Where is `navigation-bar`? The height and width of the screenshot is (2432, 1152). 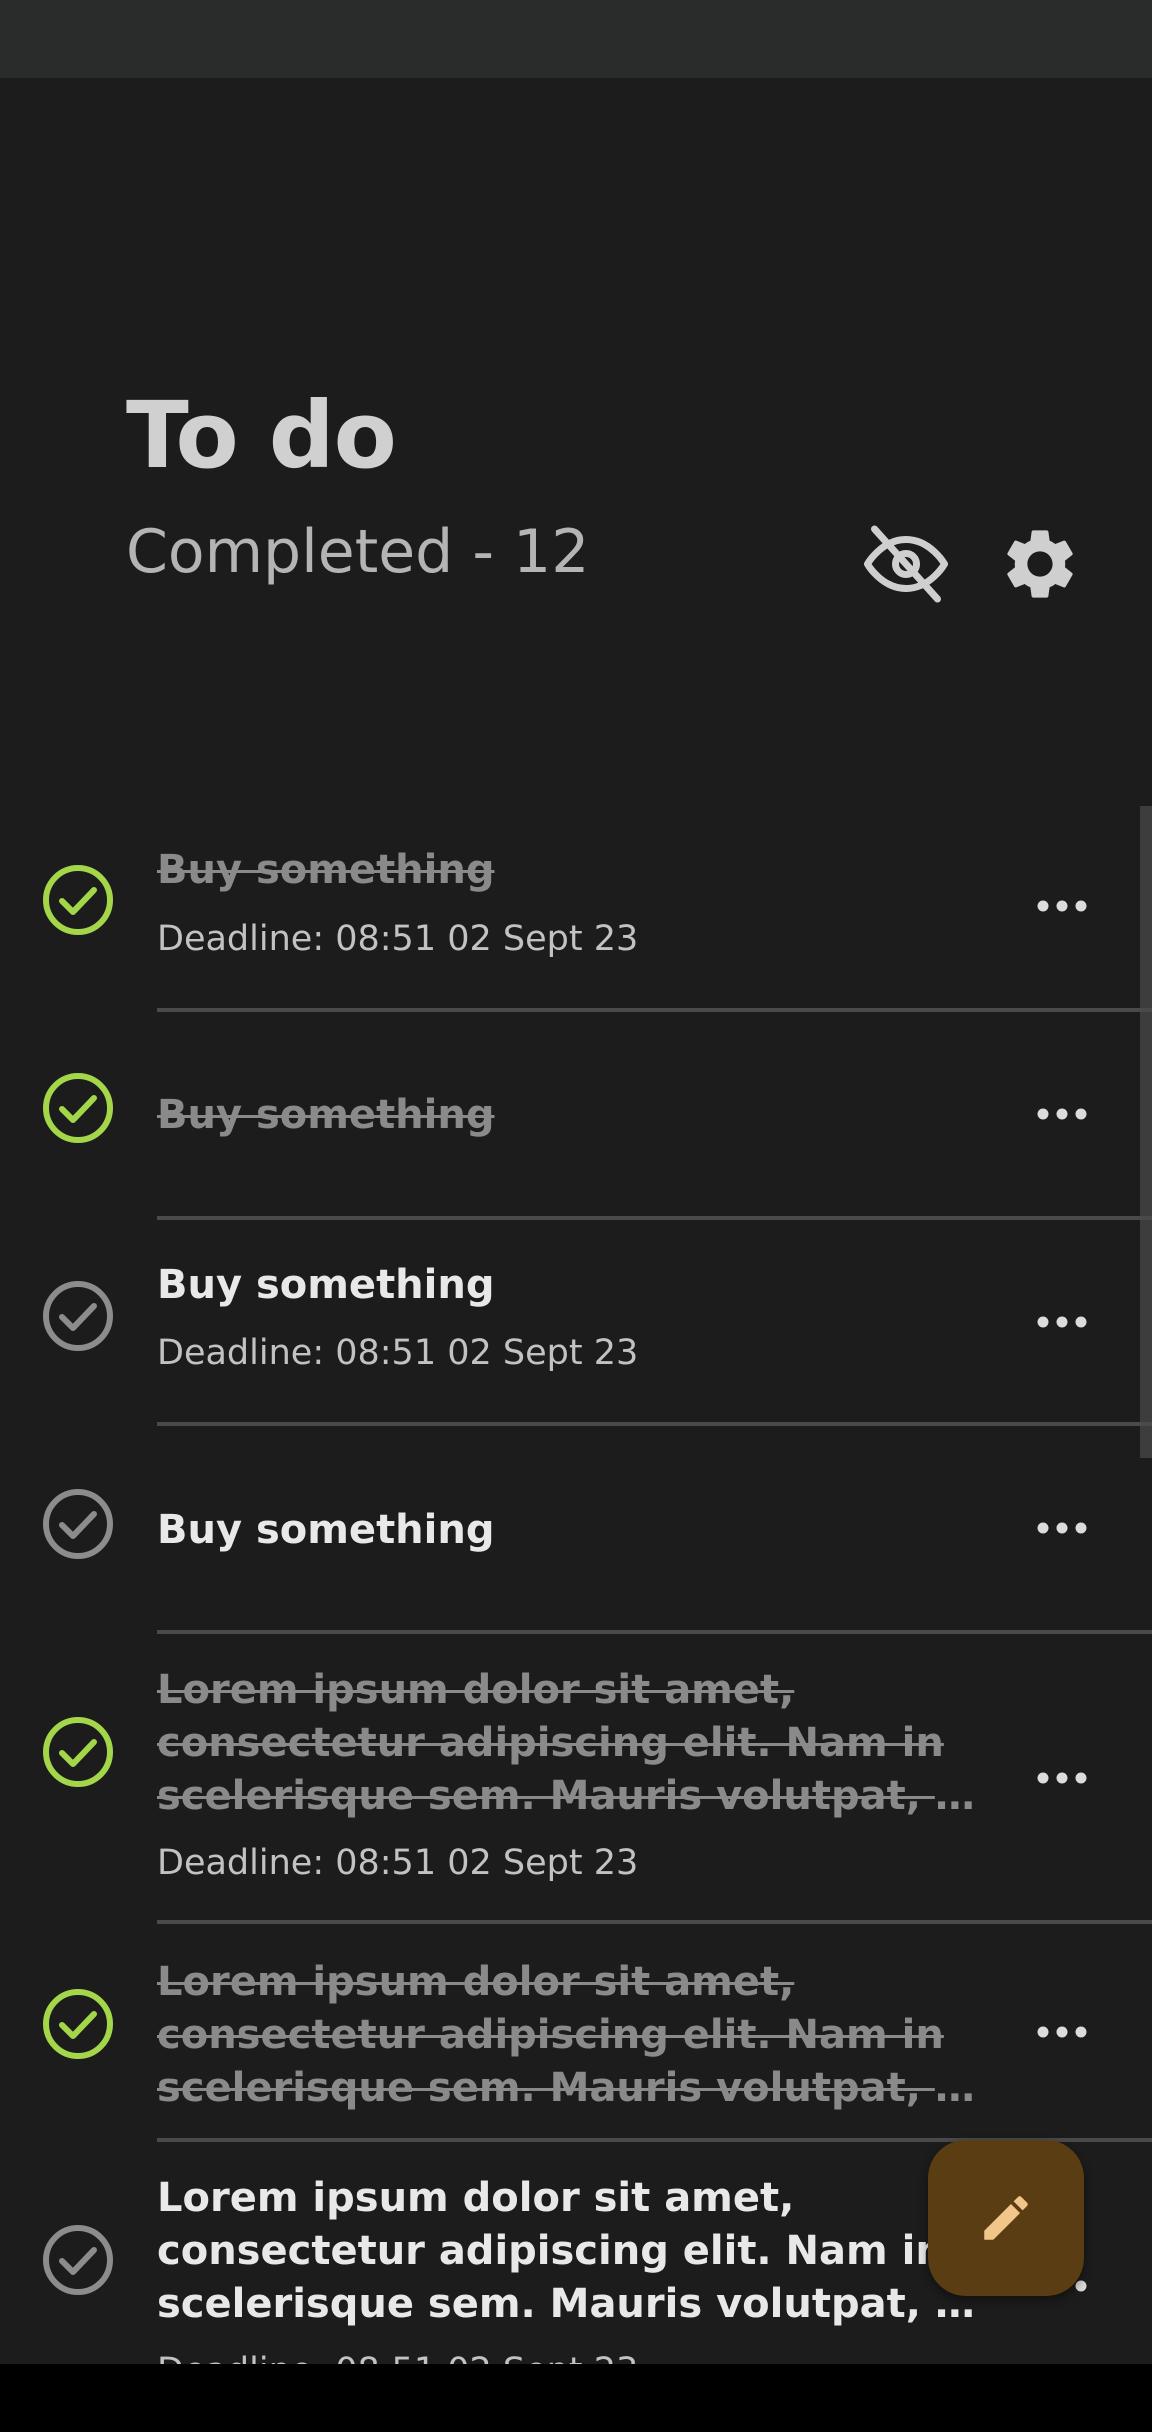 navigation-bar is located at coordinates (576, 2398).